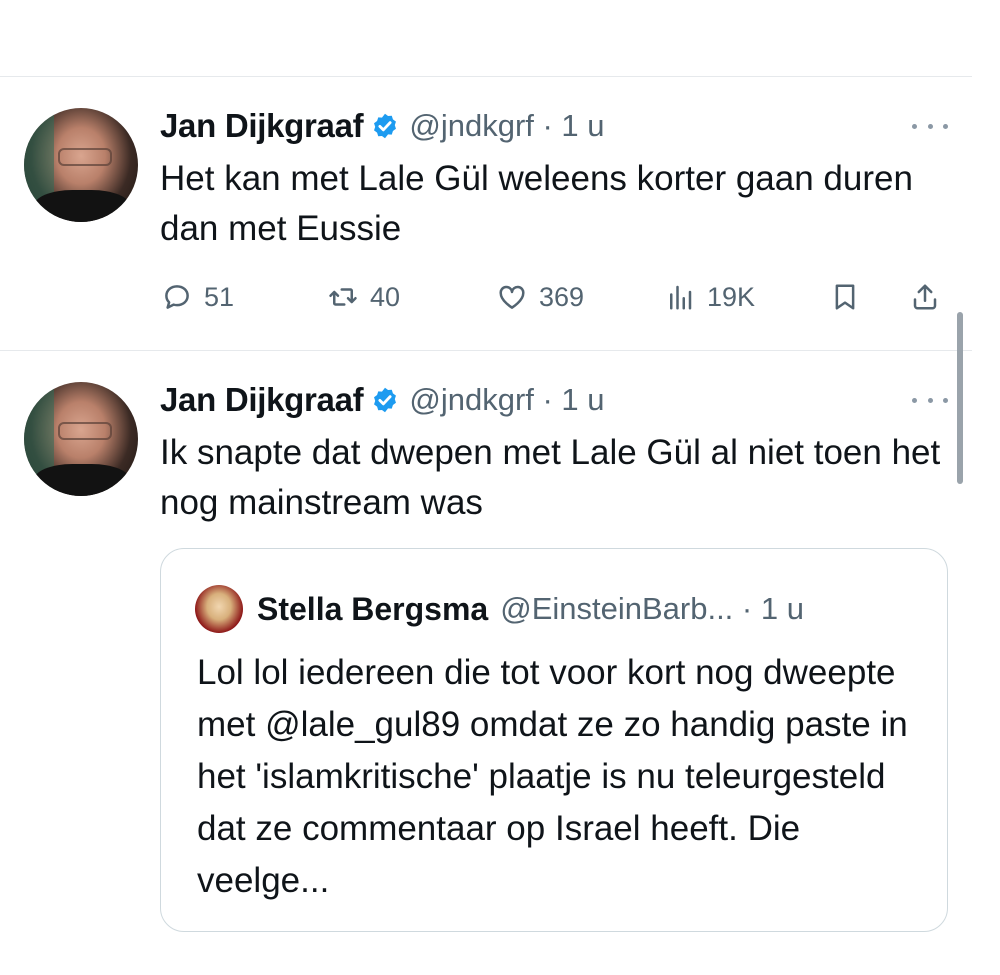 This screenshot has width=1000, height=975. Describe the element at coordinates (486, 76) in the screenshot. I see `top-divider` at that location.